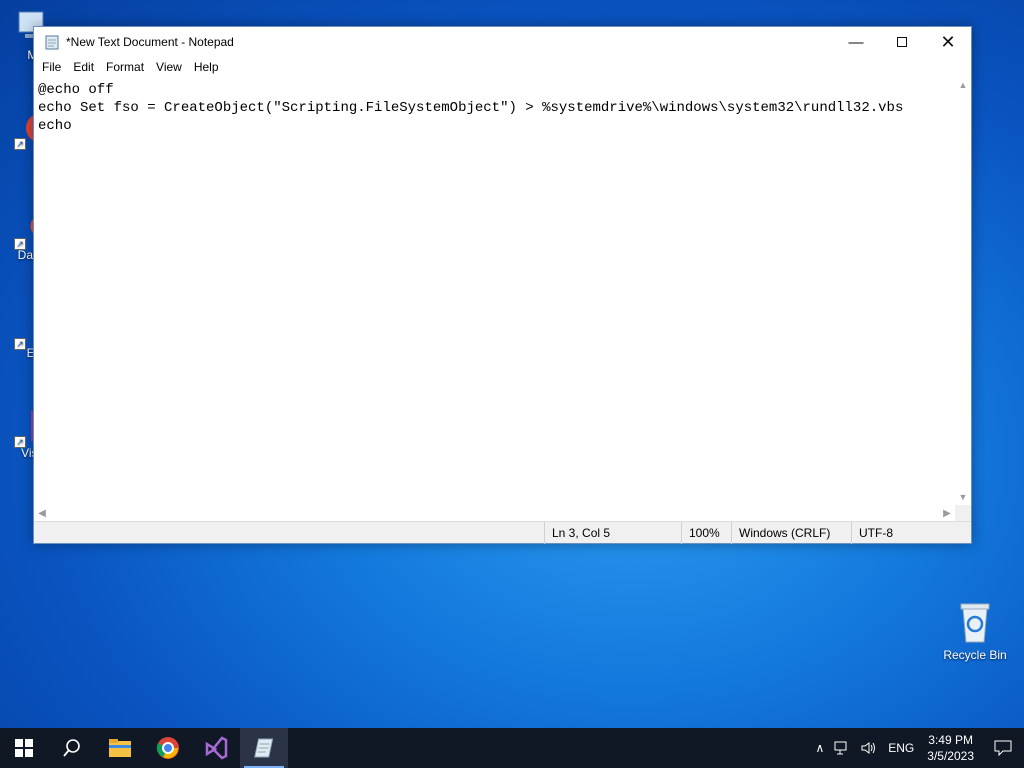 This screenshot has width=1024, height=768. Describe the element at coordinates (975, 622) in the screenshot. I see `recycle-bin-icon` at that location.